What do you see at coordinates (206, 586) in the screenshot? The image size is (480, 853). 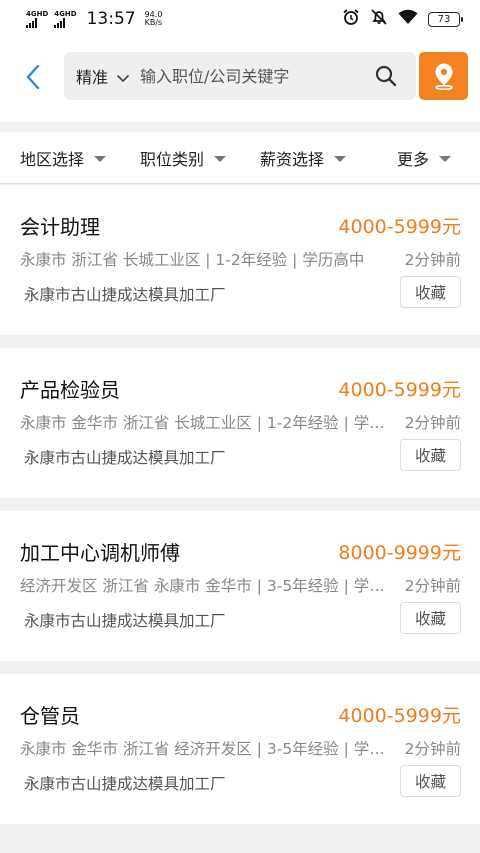 I see `job-meta: 经济开发区 浙江省 永康市 金华市 | 3-5年经验 | 学历不限` at bounding box center [206, 586].